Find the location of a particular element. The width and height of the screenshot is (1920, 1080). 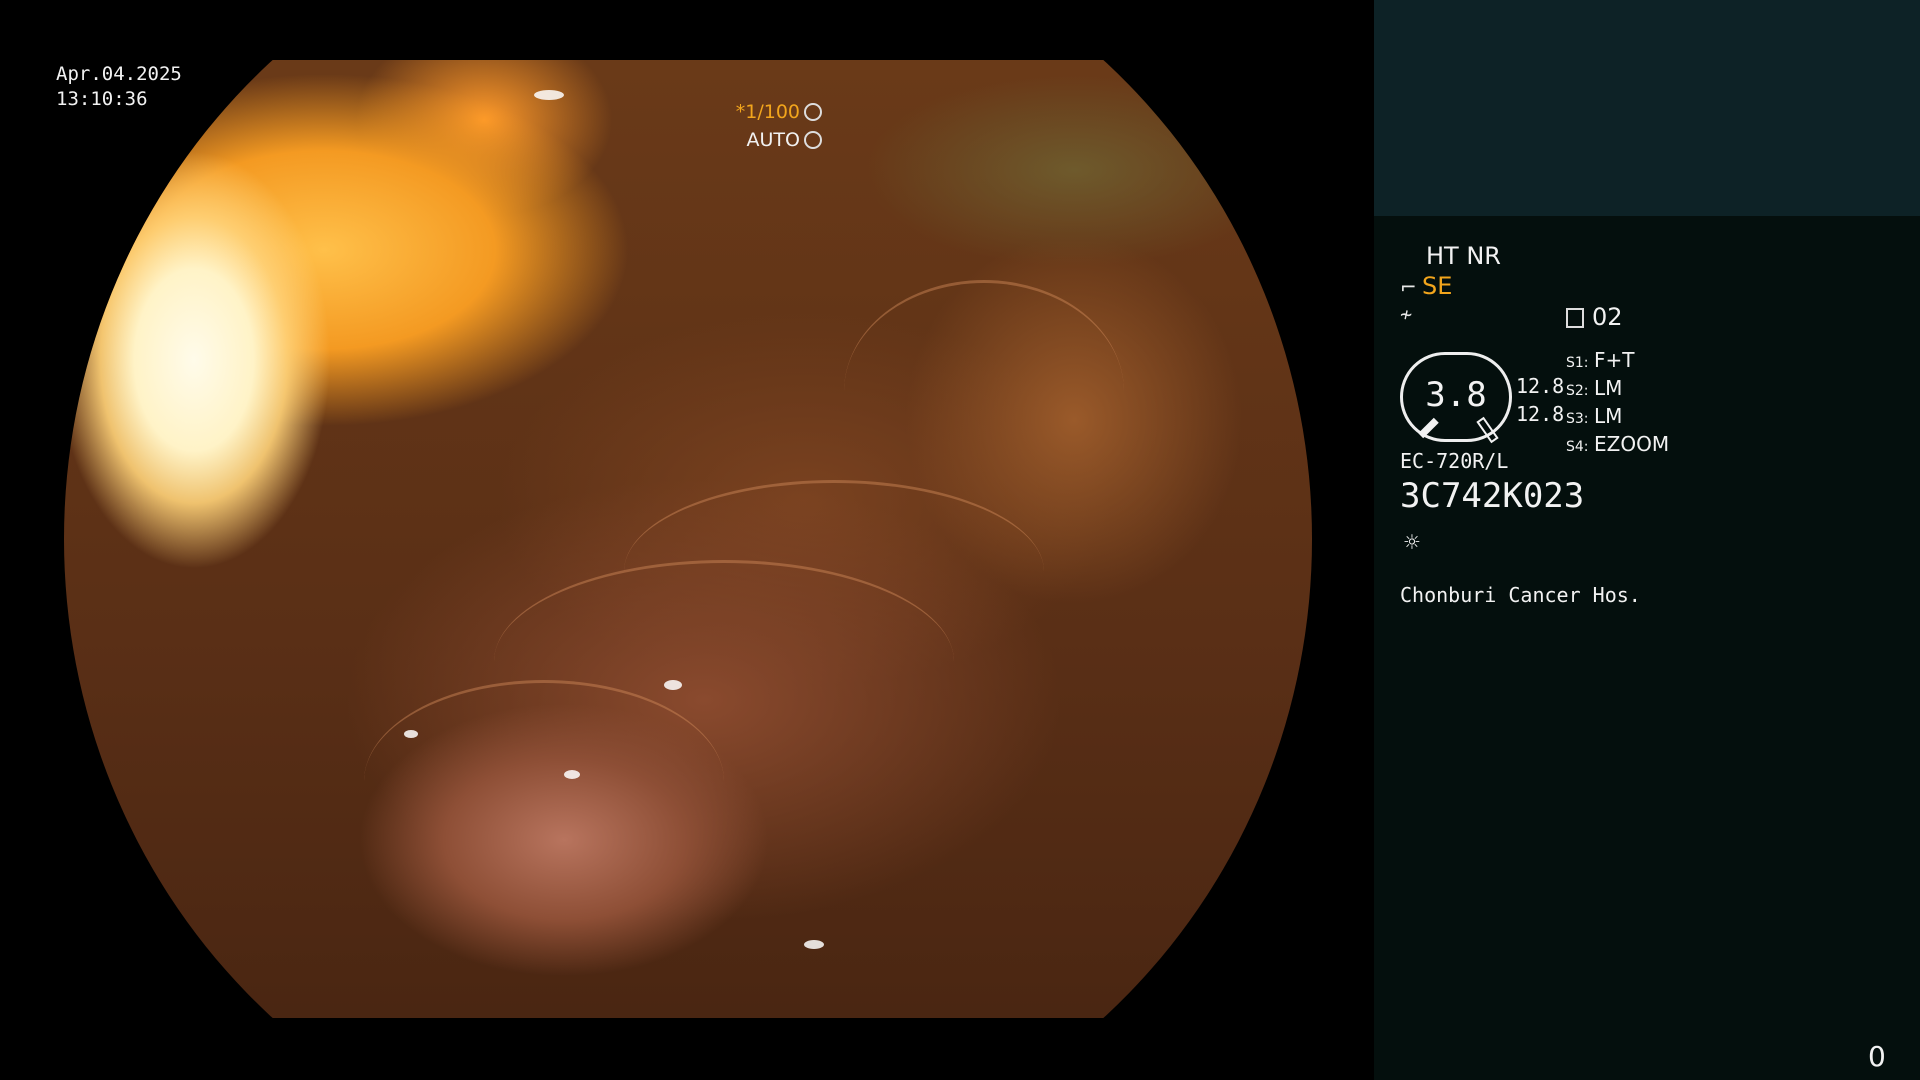

shutter-speed: *1/100 is located at coordinates (767, 112).